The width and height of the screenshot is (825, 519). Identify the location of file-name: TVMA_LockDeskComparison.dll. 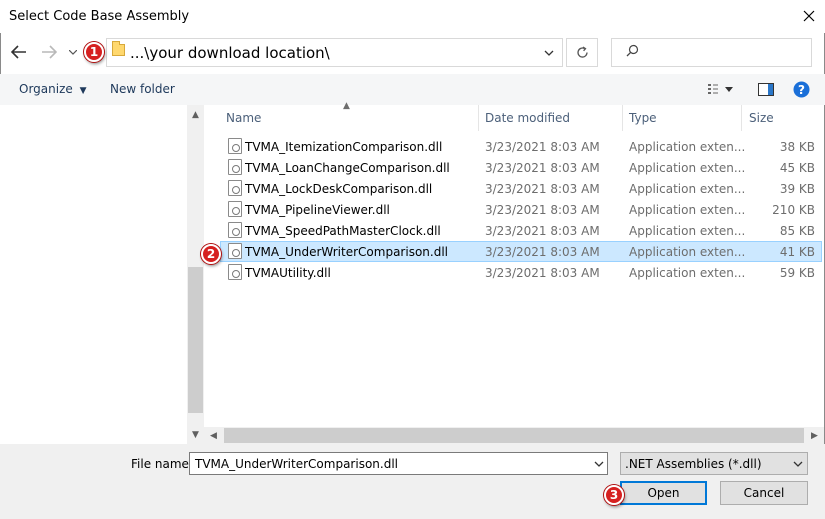
(339, 189).